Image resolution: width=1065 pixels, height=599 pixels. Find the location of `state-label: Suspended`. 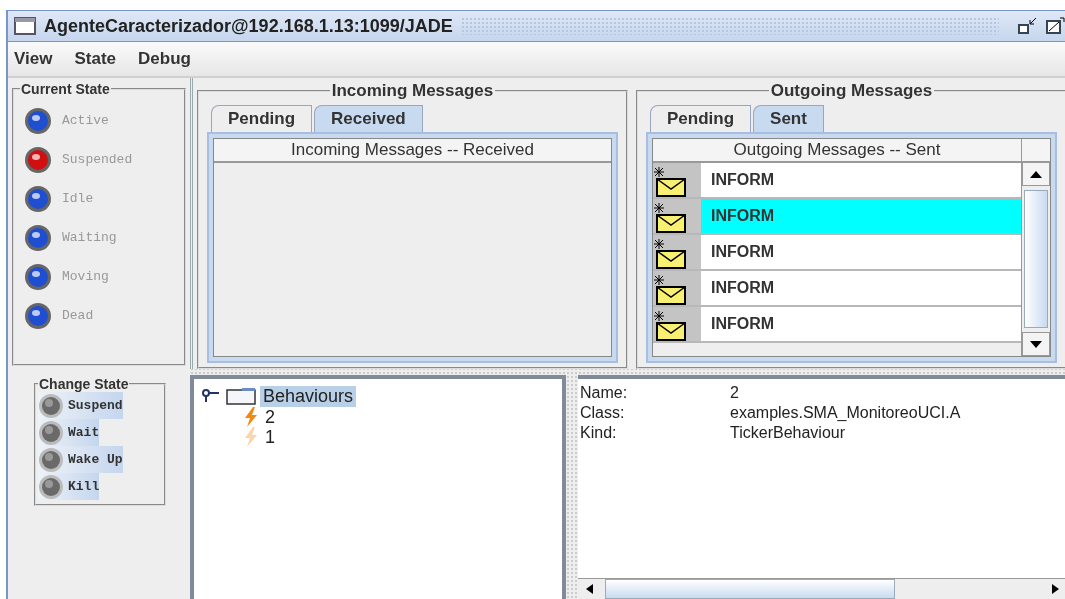

state-label: Suspended is located at coordinates (97, 159).